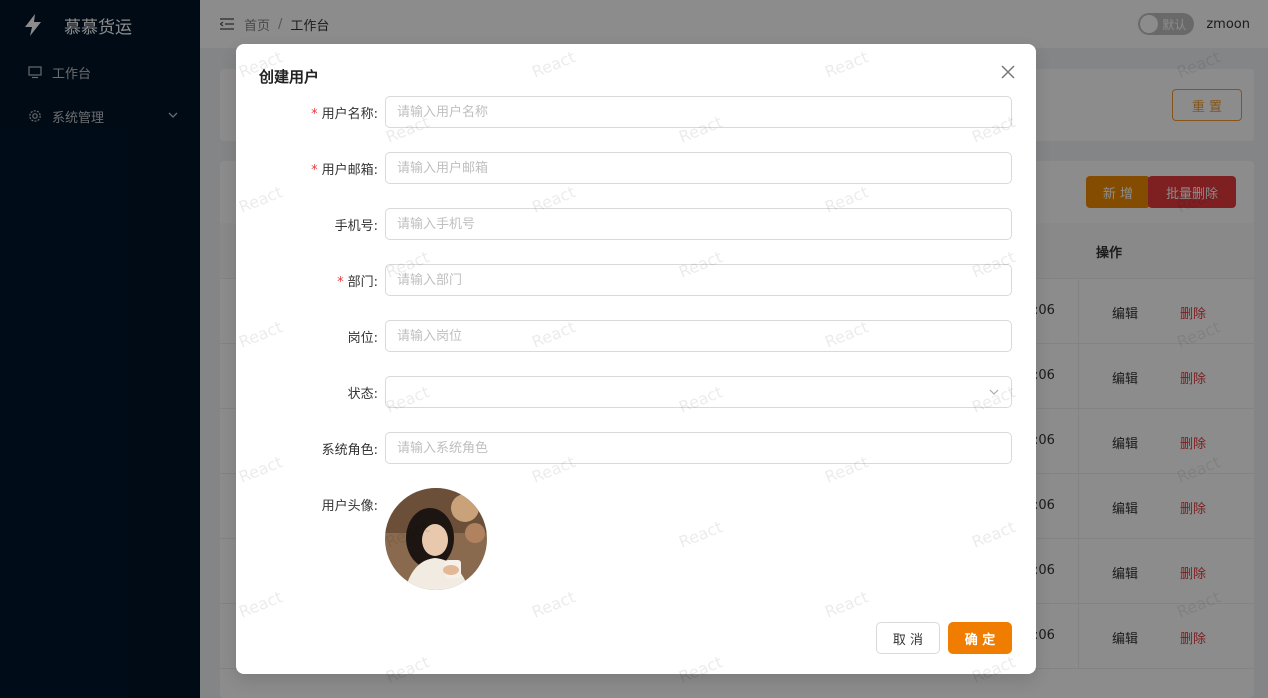 The image size is (1268, 698). I want to click on form-row-position: 岗位:, so click(636, 336).